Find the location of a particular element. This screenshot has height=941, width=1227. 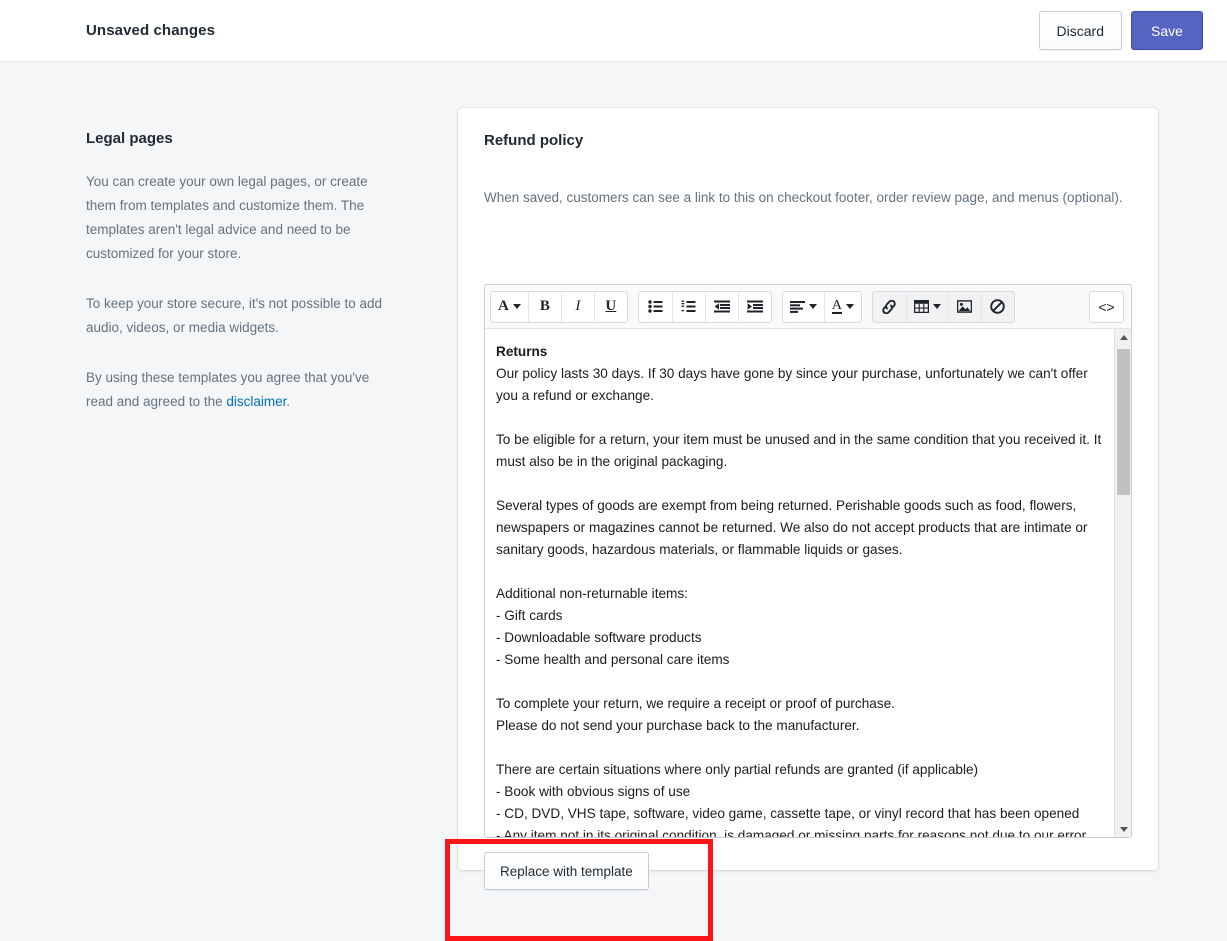

circle-slash-icon is located at coordinates (998, 306).